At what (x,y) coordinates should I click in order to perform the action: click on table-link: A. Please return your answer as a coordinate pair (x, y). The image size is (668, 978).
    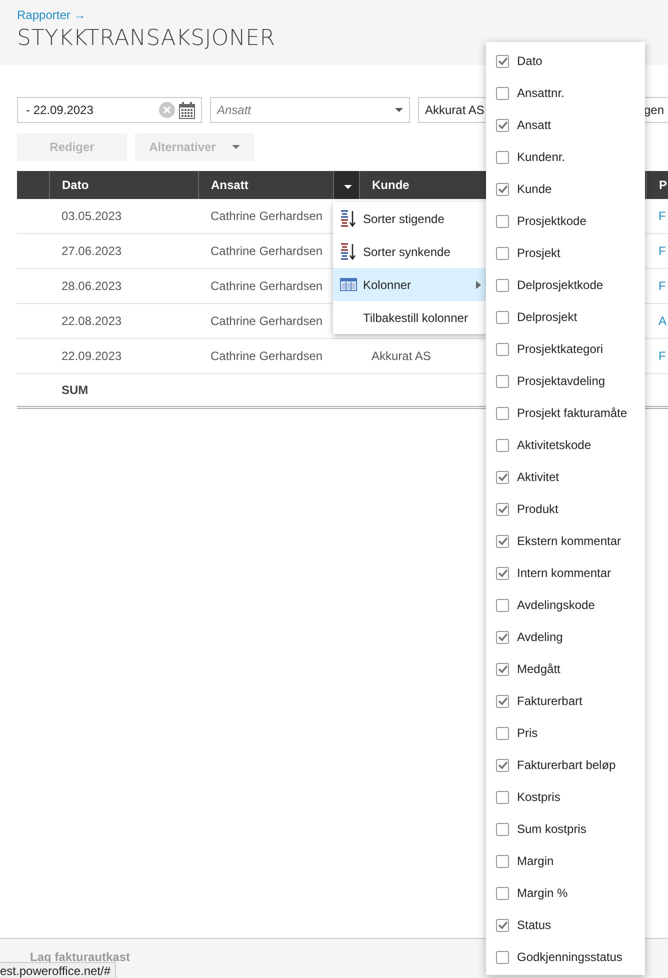
    Looking at the image, I should click on (662, 321).